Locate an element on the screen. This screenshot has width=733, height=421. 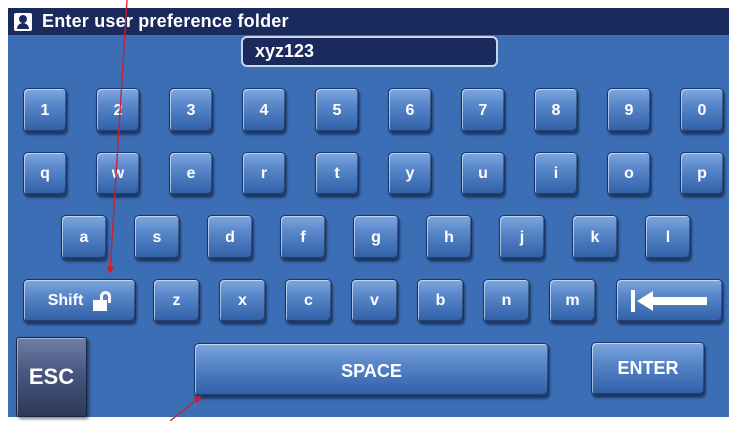
enter-key: ENTER is located at coordinates (648, 369).